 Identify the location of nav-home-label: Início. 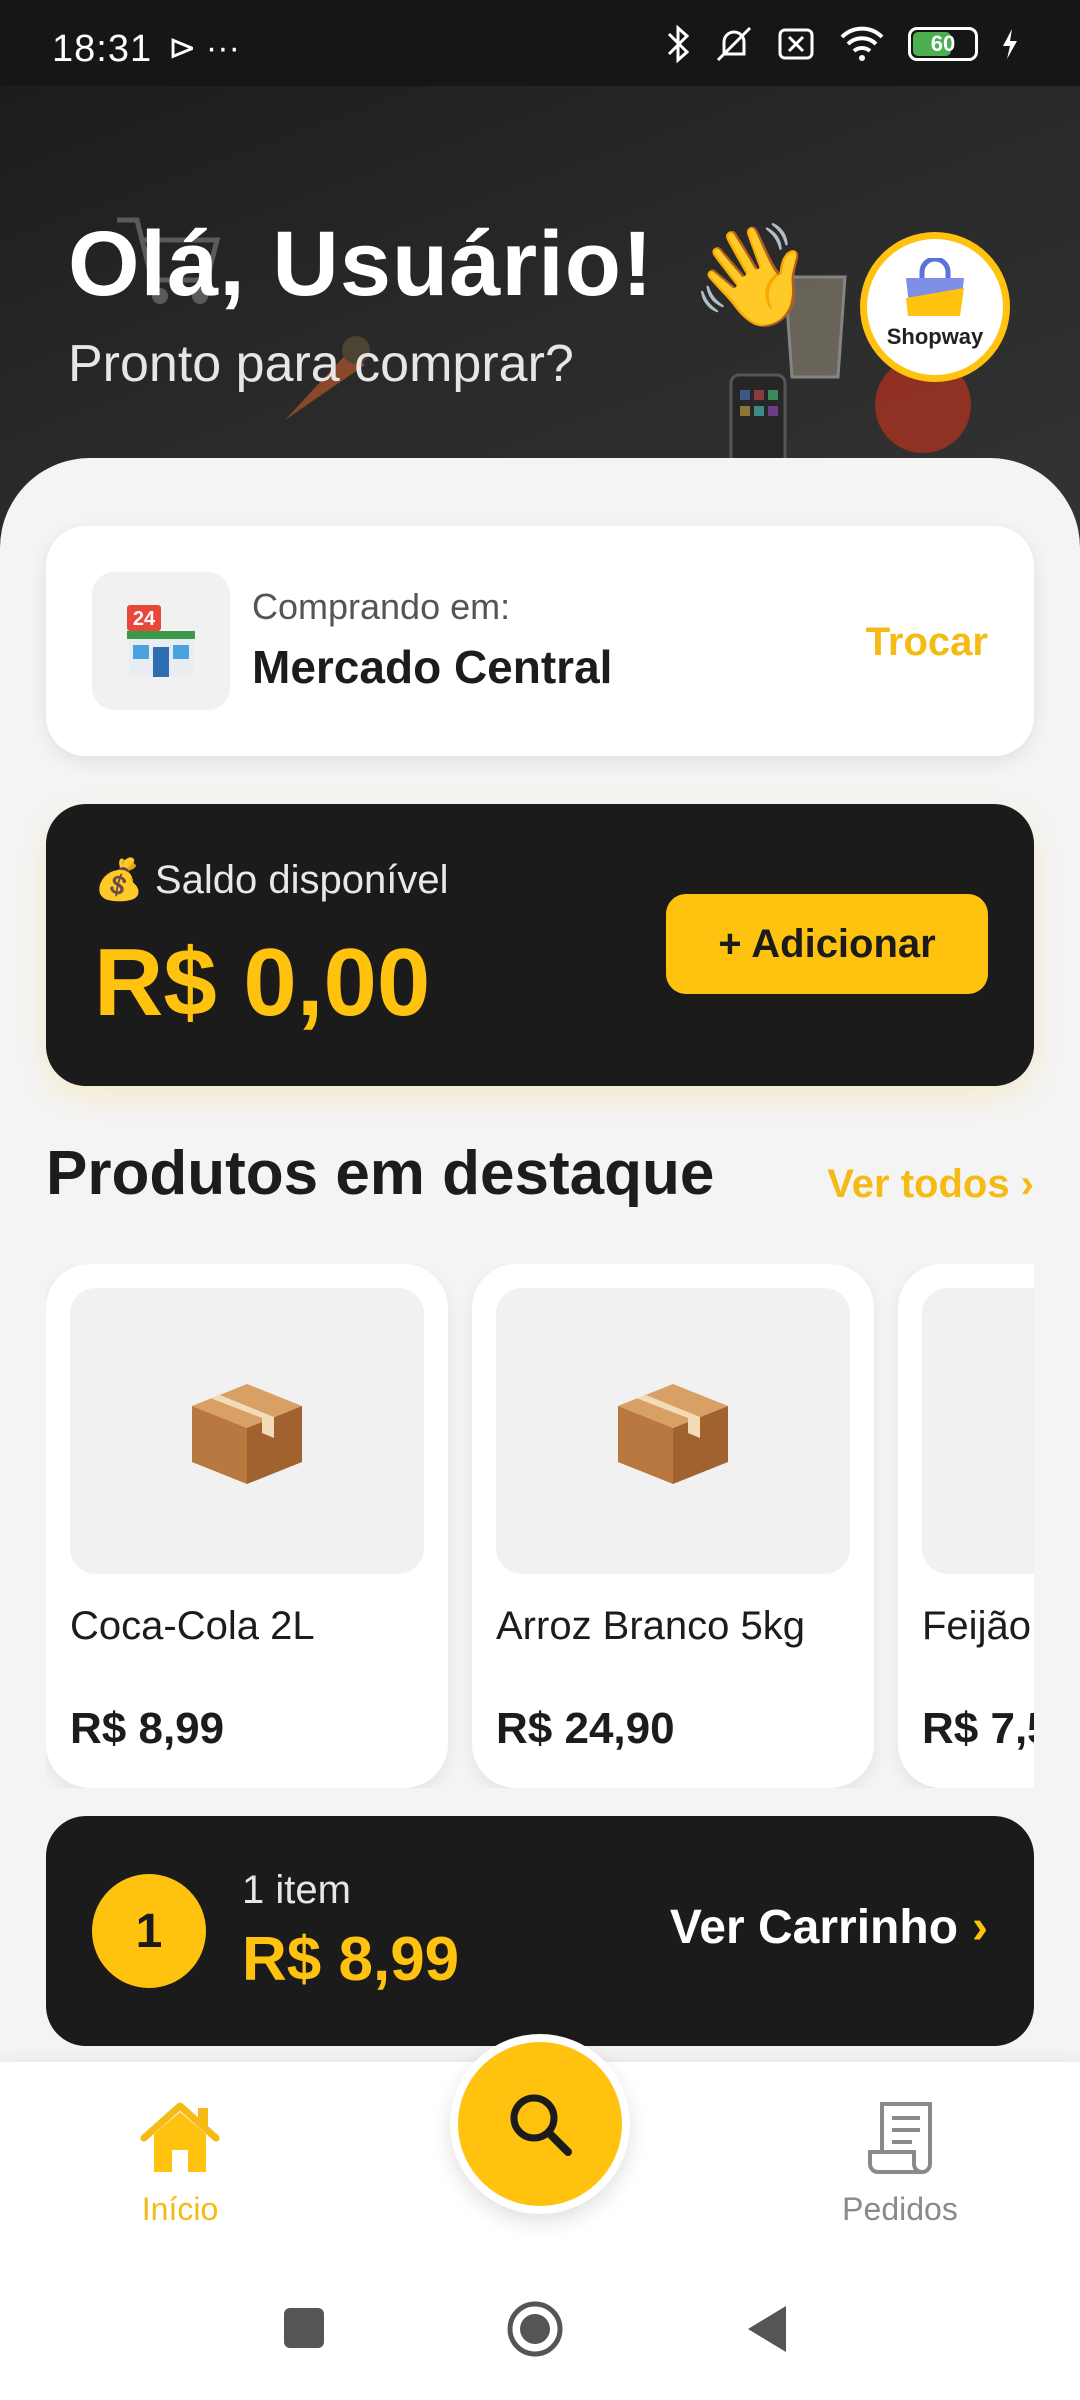
(180, 2209).